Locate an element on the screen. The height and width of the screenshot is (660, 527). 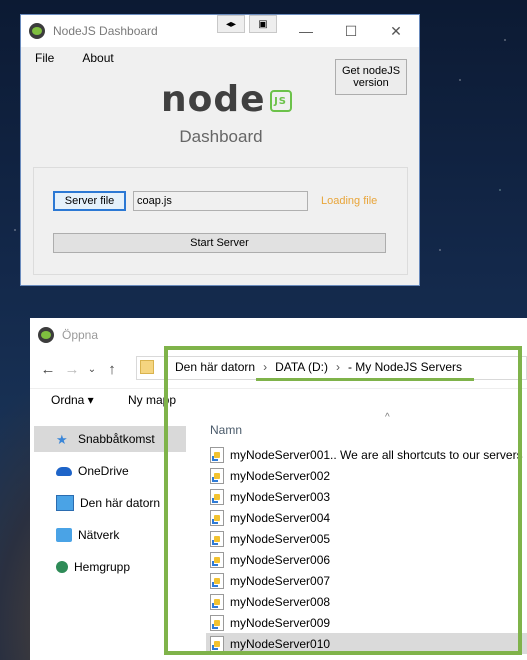
sidebar-item-label: Nätverk is located at coordinates (99, 535).